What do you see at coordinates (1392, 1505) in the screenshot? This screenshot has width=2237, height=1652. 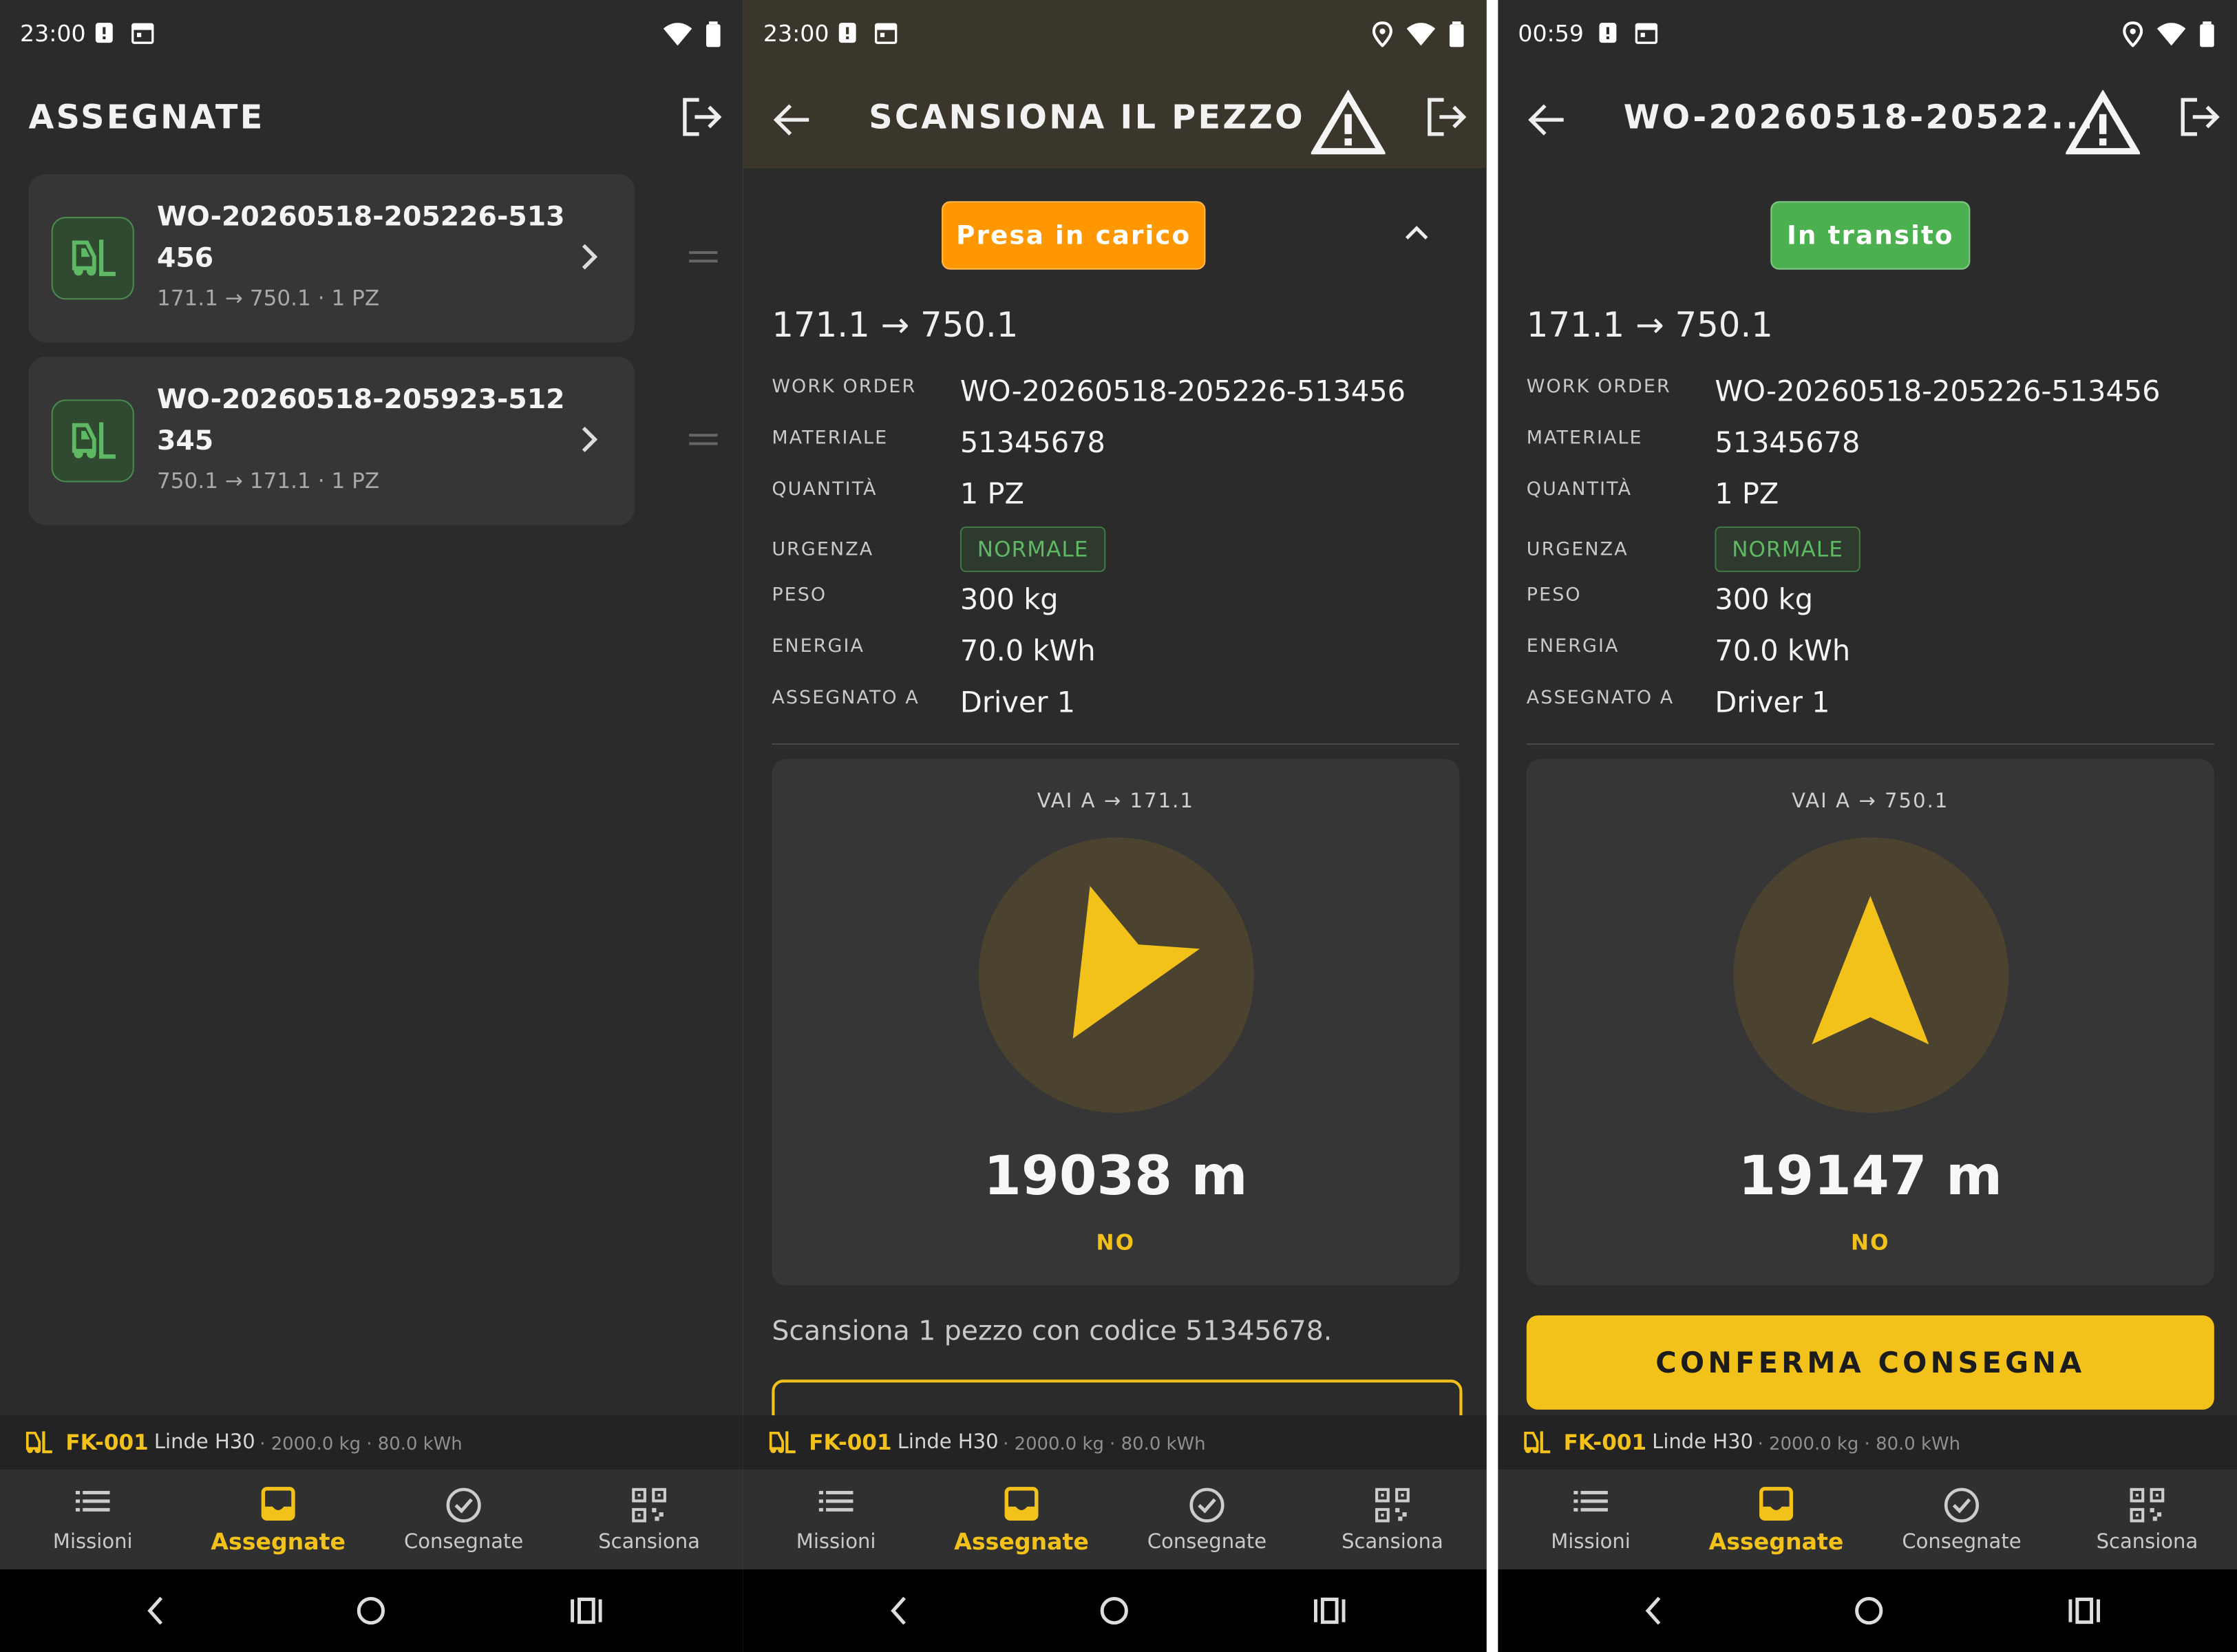 I see `qr-code-icon` at bounding box center [1392, 1505].